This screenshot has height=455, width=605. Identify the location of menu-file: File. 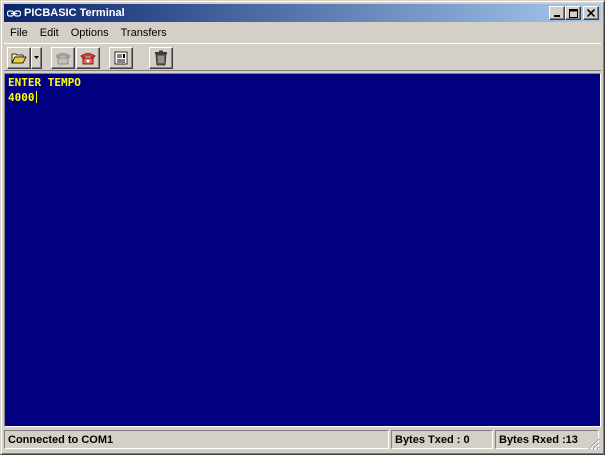
(19, 33).